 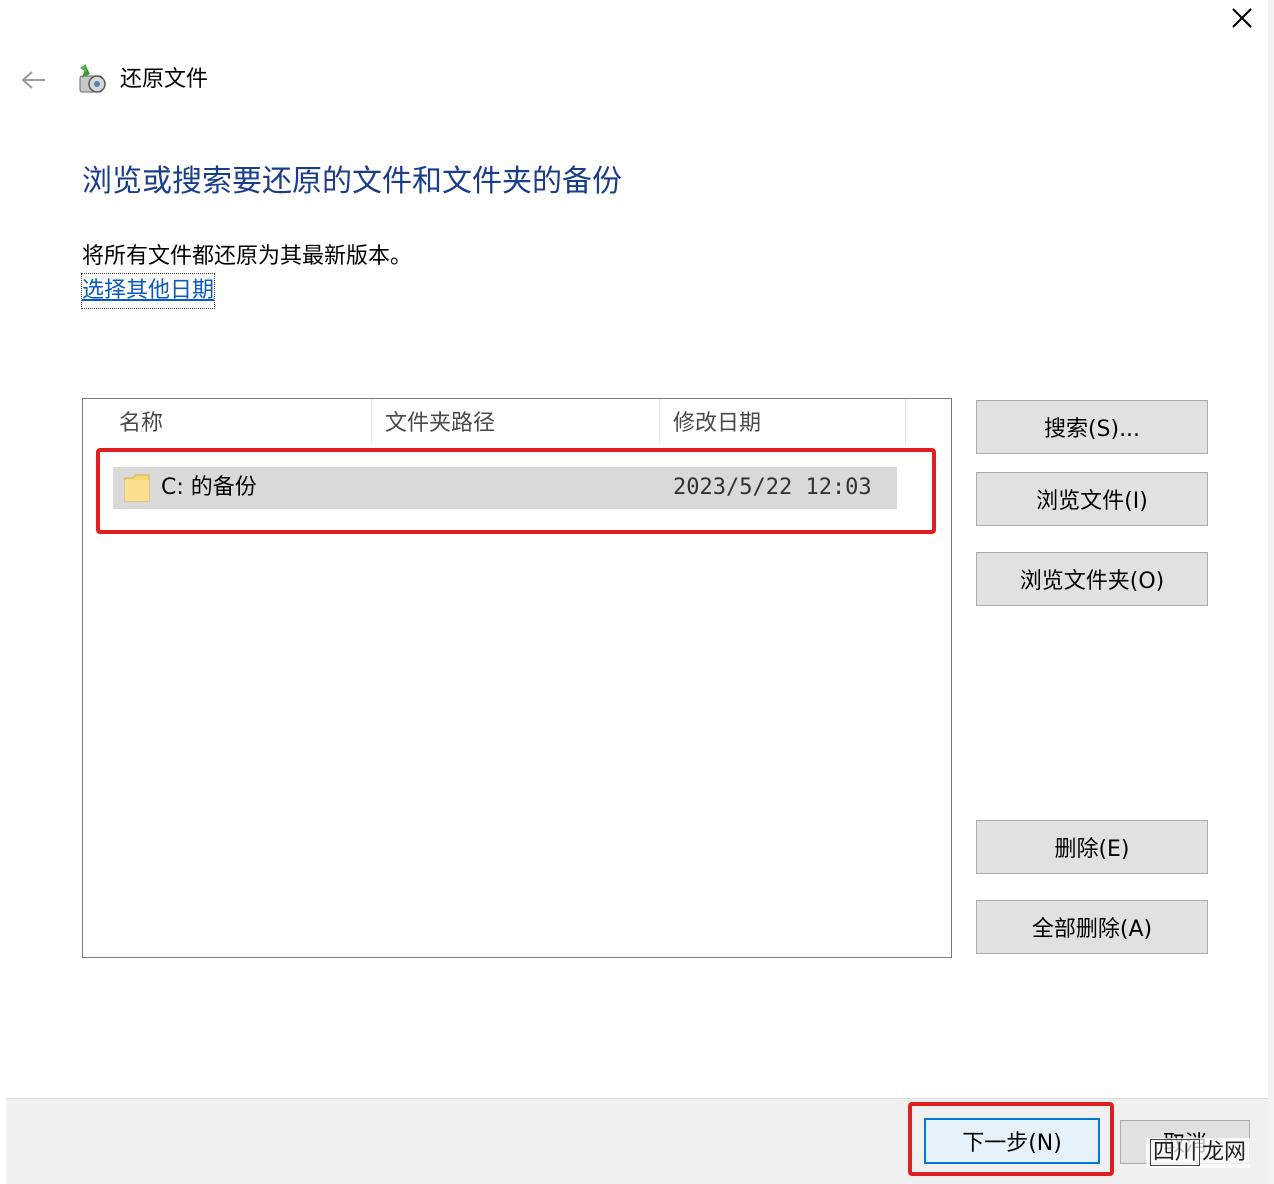 I want to click on list-header: 名称 文件夹路径 修改日期, so click(x=517, y=421).